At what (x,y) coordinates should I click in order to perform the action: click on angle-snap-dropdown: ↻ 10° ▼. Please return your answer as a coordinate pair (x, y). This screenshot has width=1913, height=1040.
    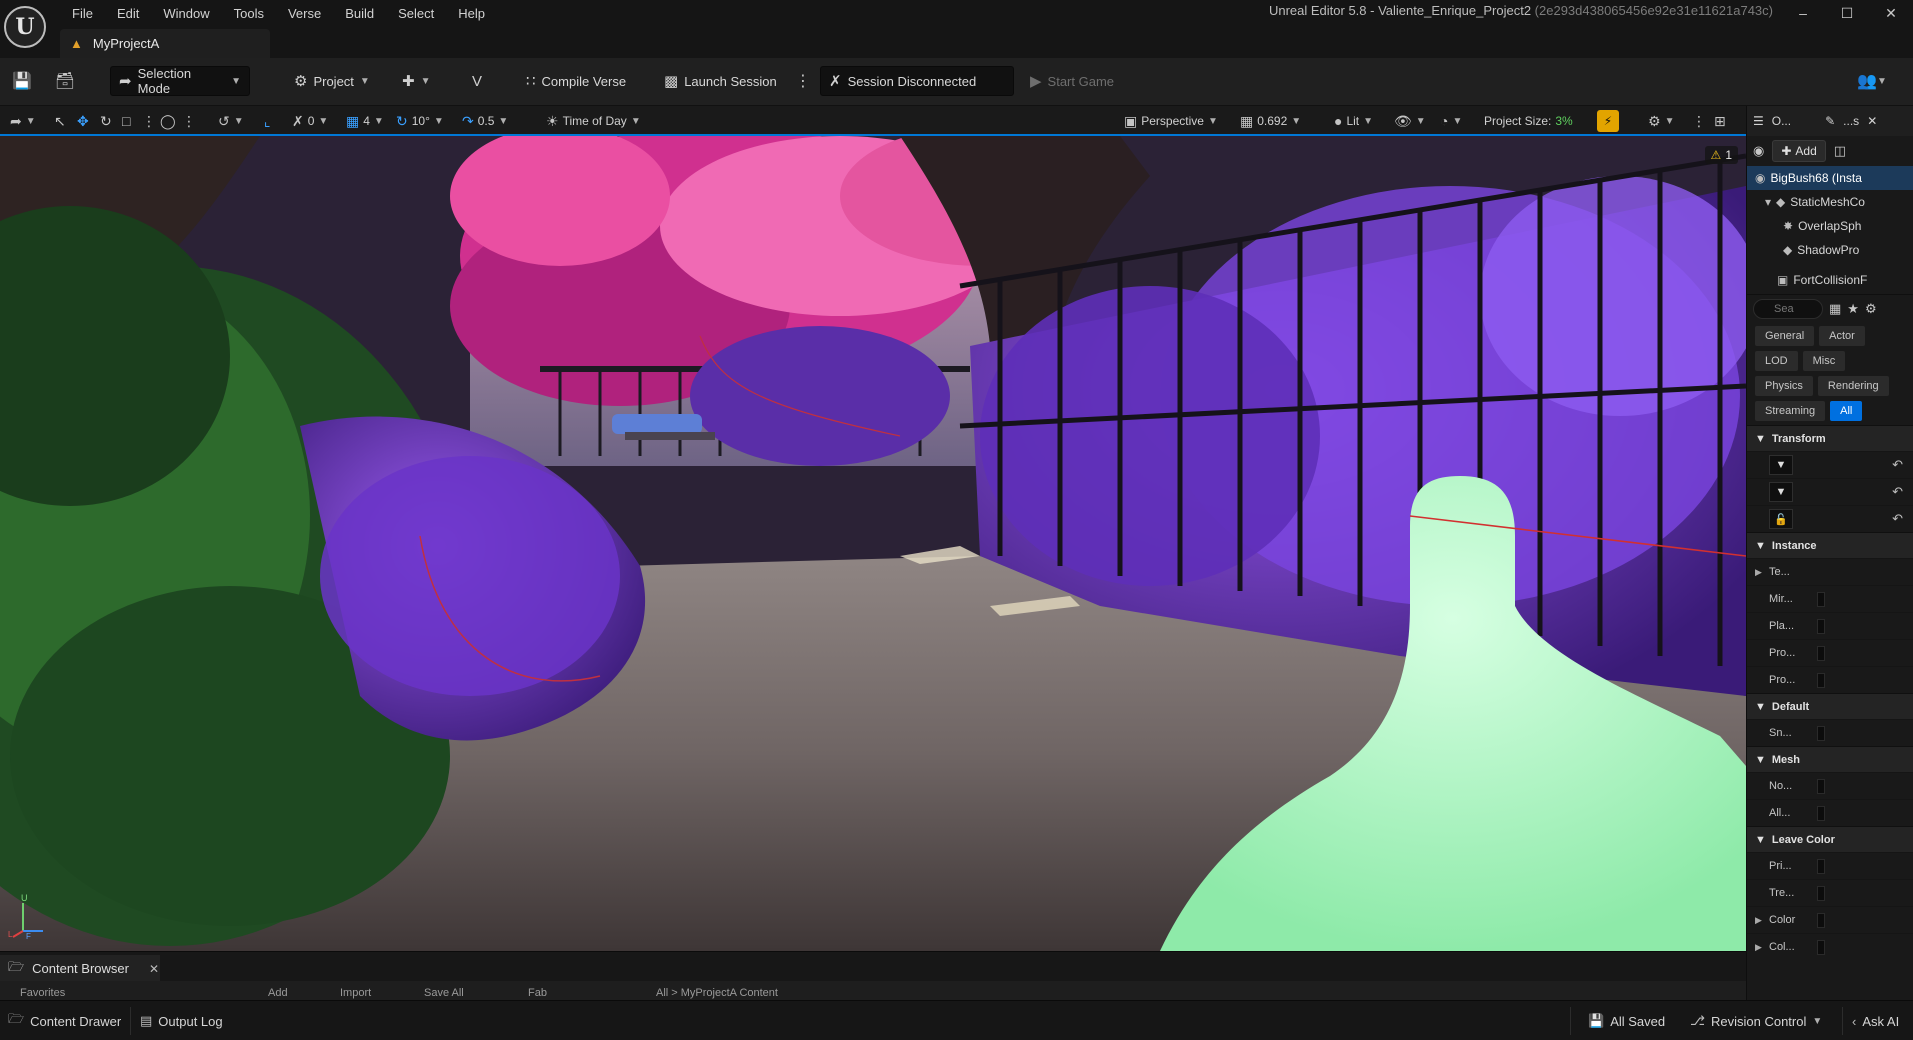
    Looking at the image, I should click on (420, 121).